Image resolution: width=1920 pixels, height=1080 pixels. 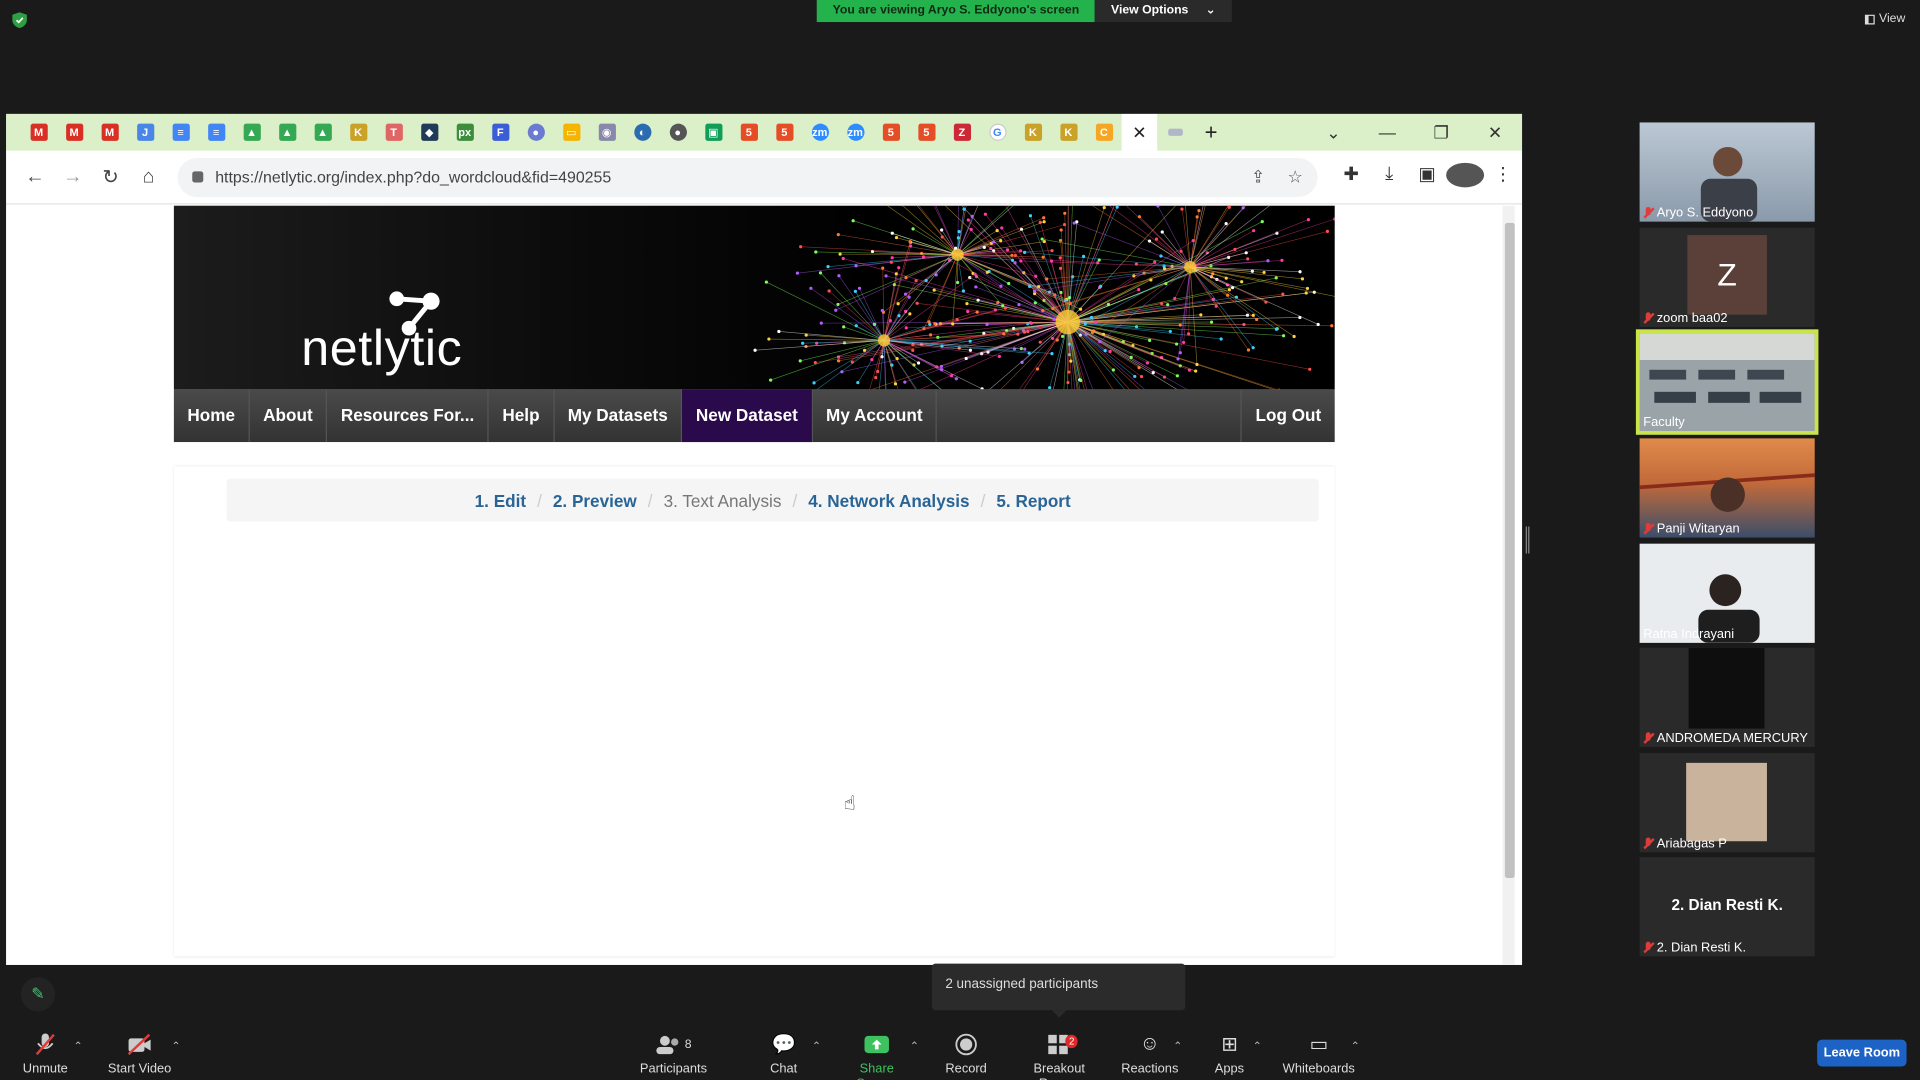 What do you see at coordinates (1509, 550) in the screenshot?
I see `scrollbar-thumb` at bounding box center [1509, 550].